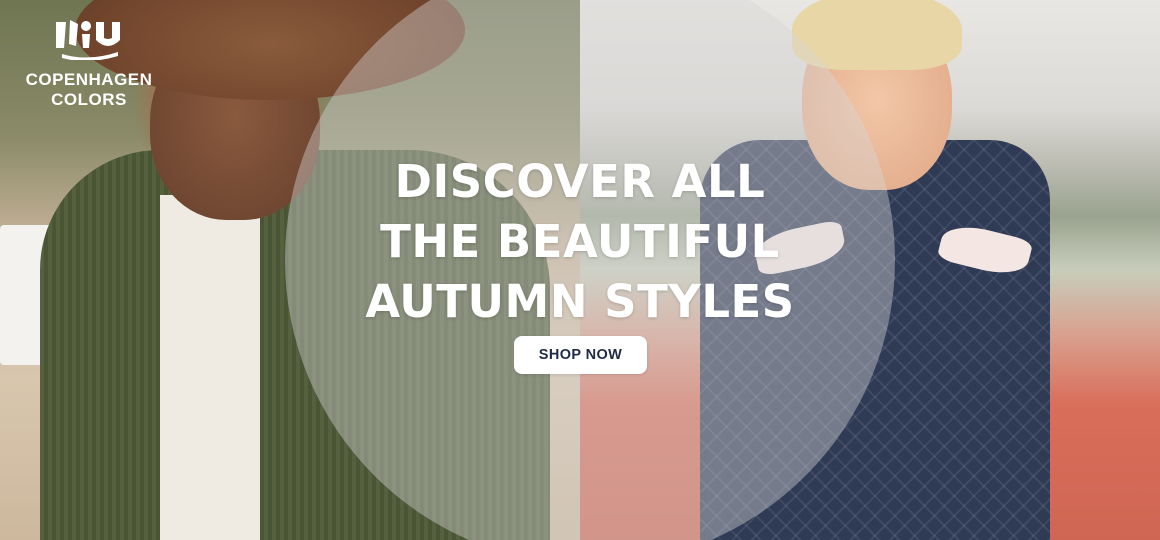  I want to click on copenhagen-colors-logo-icon, so click(88, 40).